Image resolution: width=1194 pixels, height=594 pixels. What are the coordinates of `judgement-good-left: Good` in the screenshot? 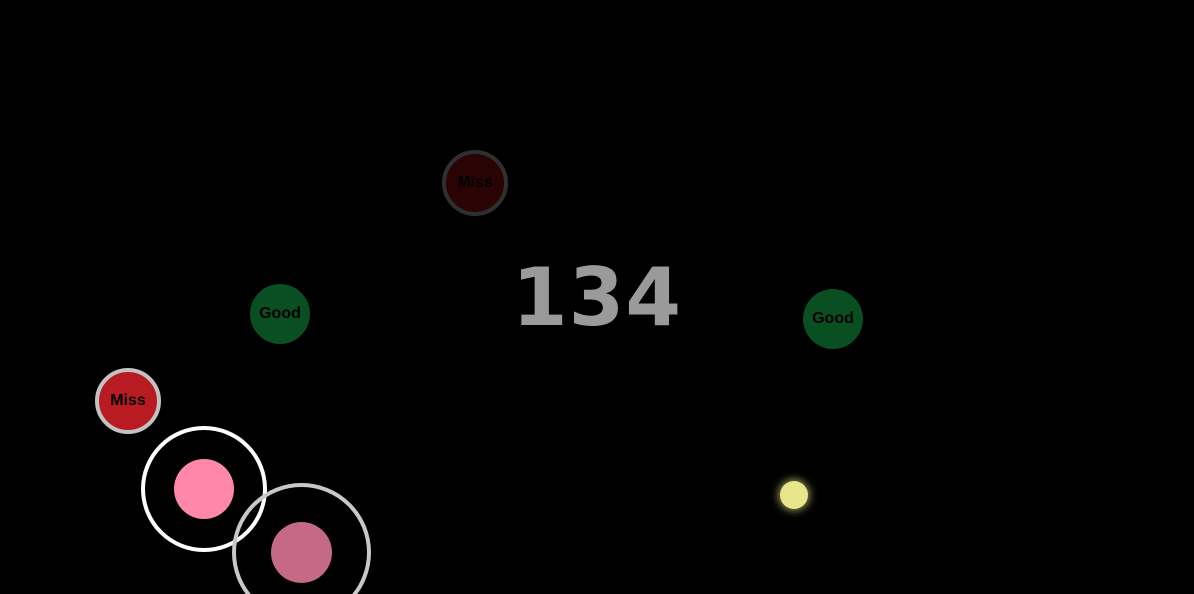 It's located at (280, 314).